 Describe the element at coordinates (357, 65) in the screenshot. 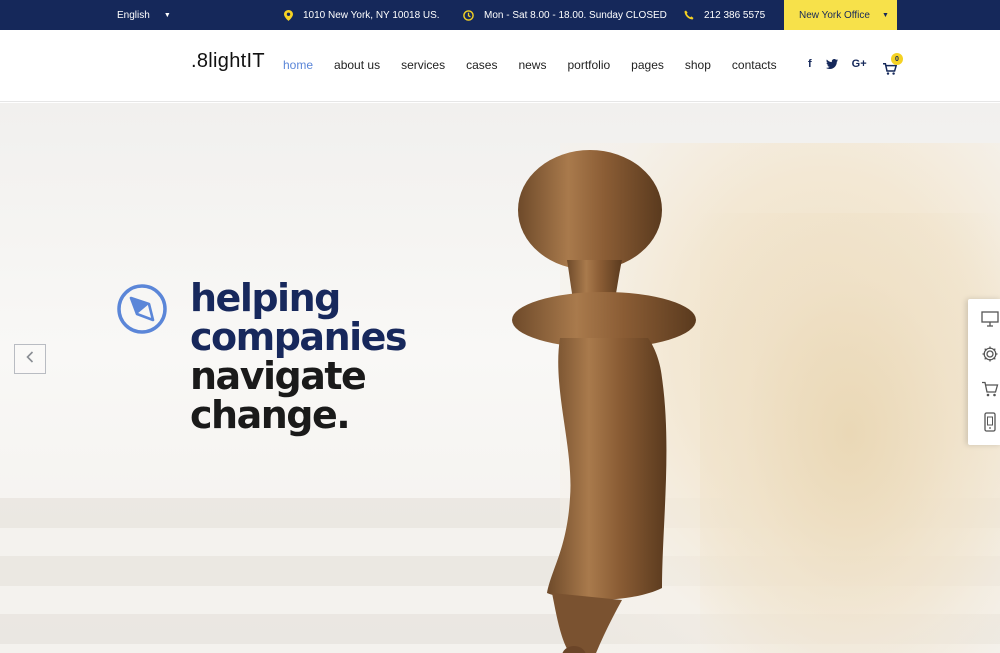

I see `nav-about-us: about us` at that location.